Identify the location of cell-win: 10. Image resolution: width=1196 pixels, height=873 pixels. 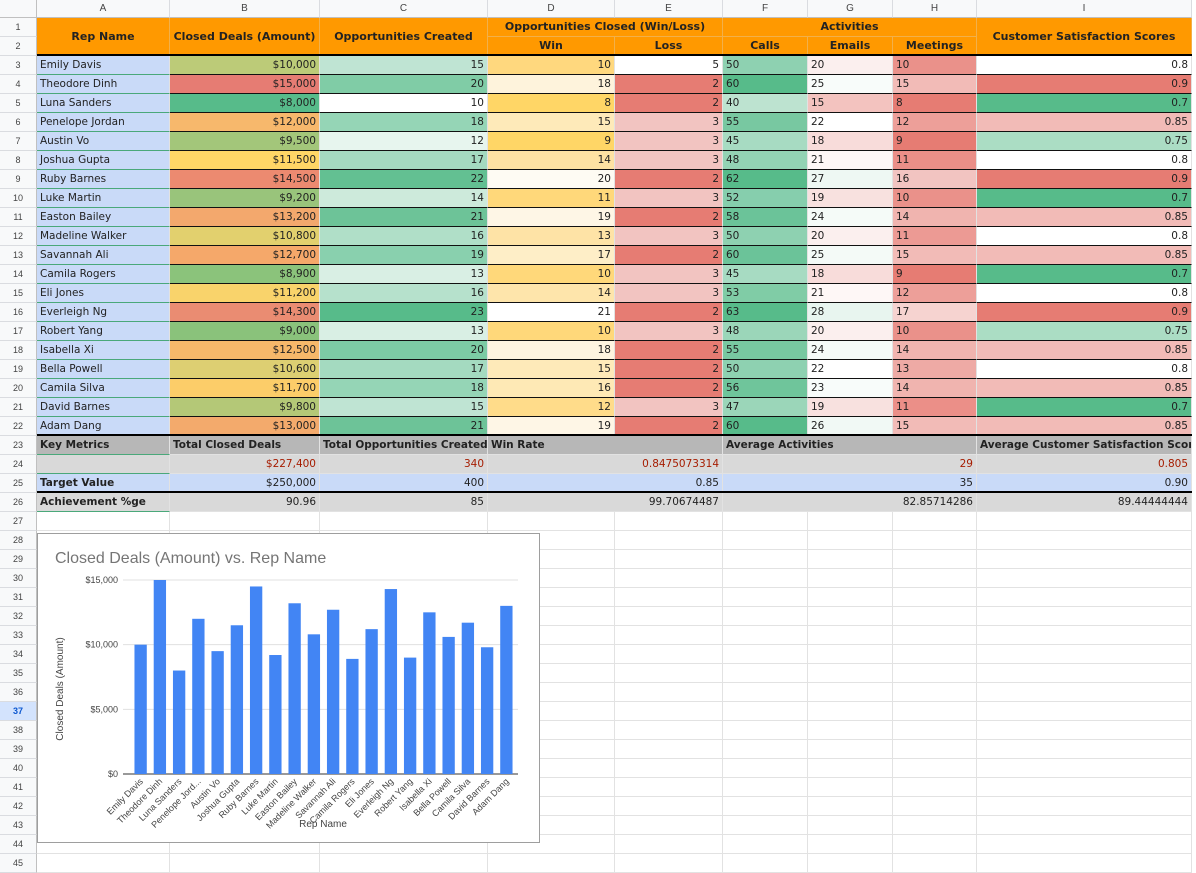
(551, 331).